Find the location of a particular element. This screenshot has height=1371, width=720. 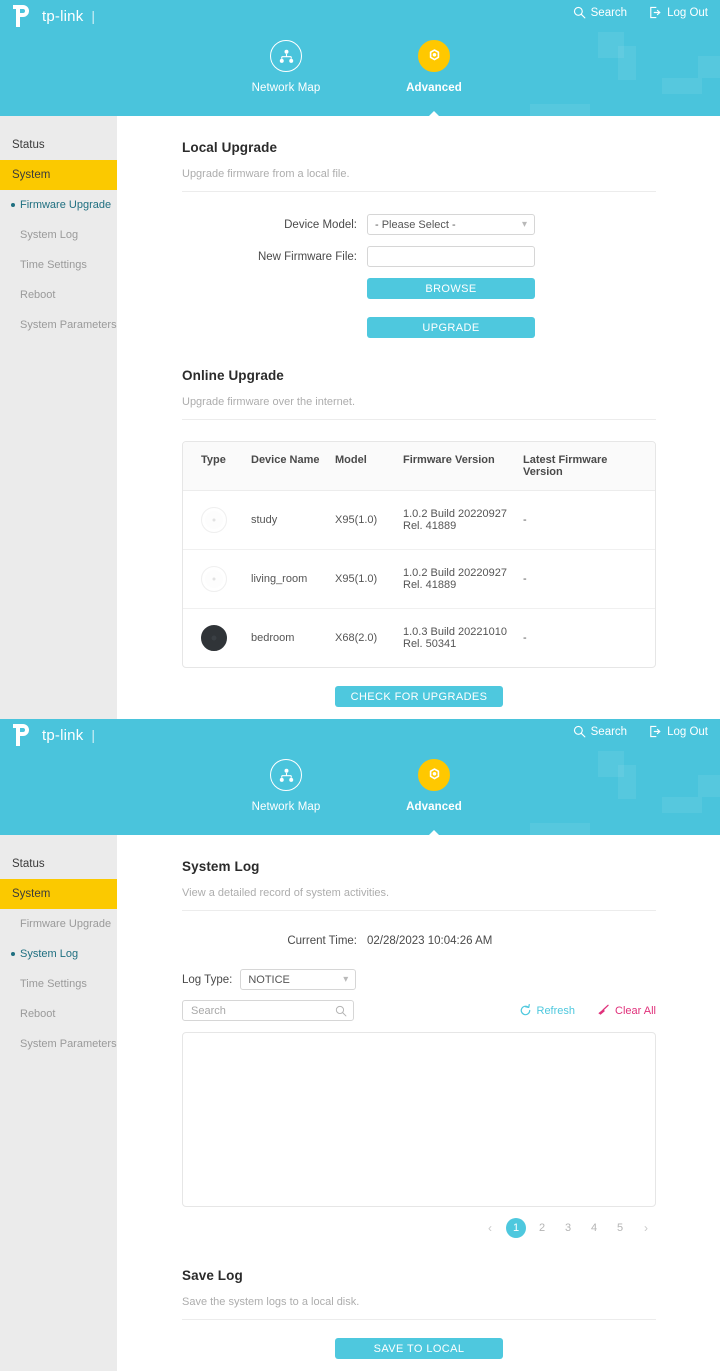

pagination-next: › is located at coordinates (646, 1228).